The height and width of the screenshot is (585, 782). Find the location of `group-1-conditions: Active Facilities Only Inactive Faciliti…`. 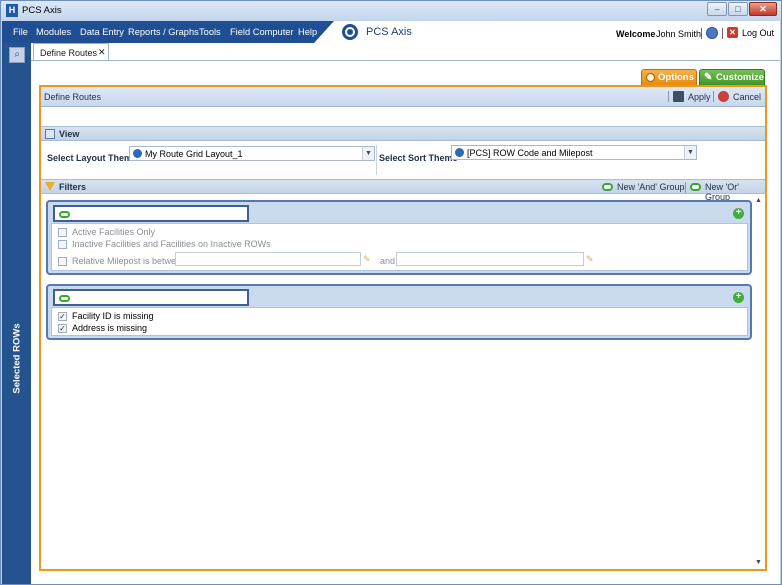

group-1-conditions: Active Facilities Only Inactive Faciliti… is located at coordinates (399, 247).